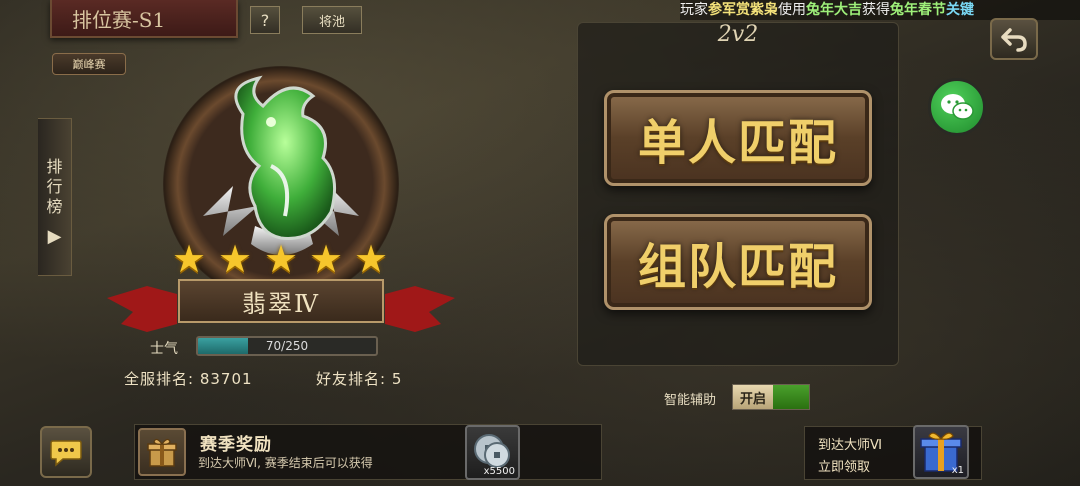 This screenshot has width=1080, height=486. I want to click on toggle-indicator, so click(791, 397).